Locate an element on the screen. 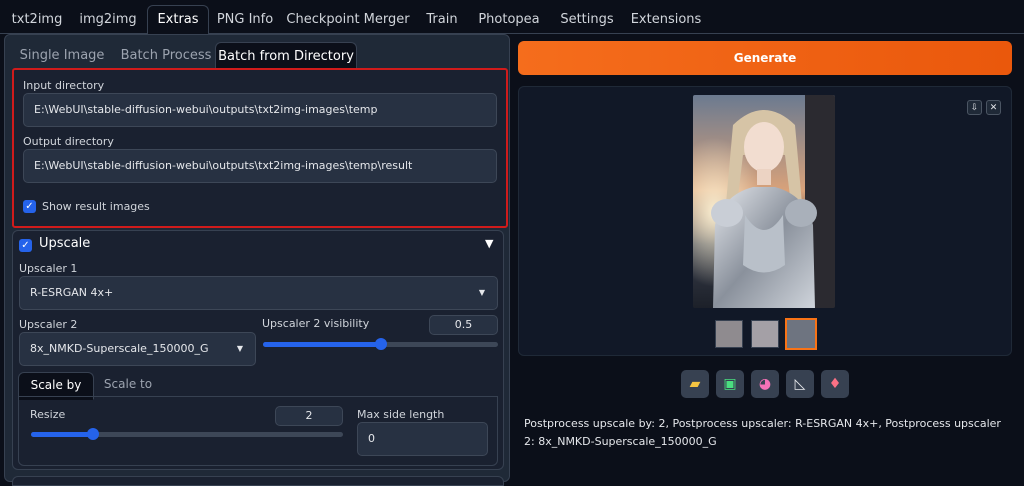 The height and width of the screenshot is (486, 1024). upscaler2-value: 8x_NMKD-Superscale_150000_G is located at coordinates (119, 348).